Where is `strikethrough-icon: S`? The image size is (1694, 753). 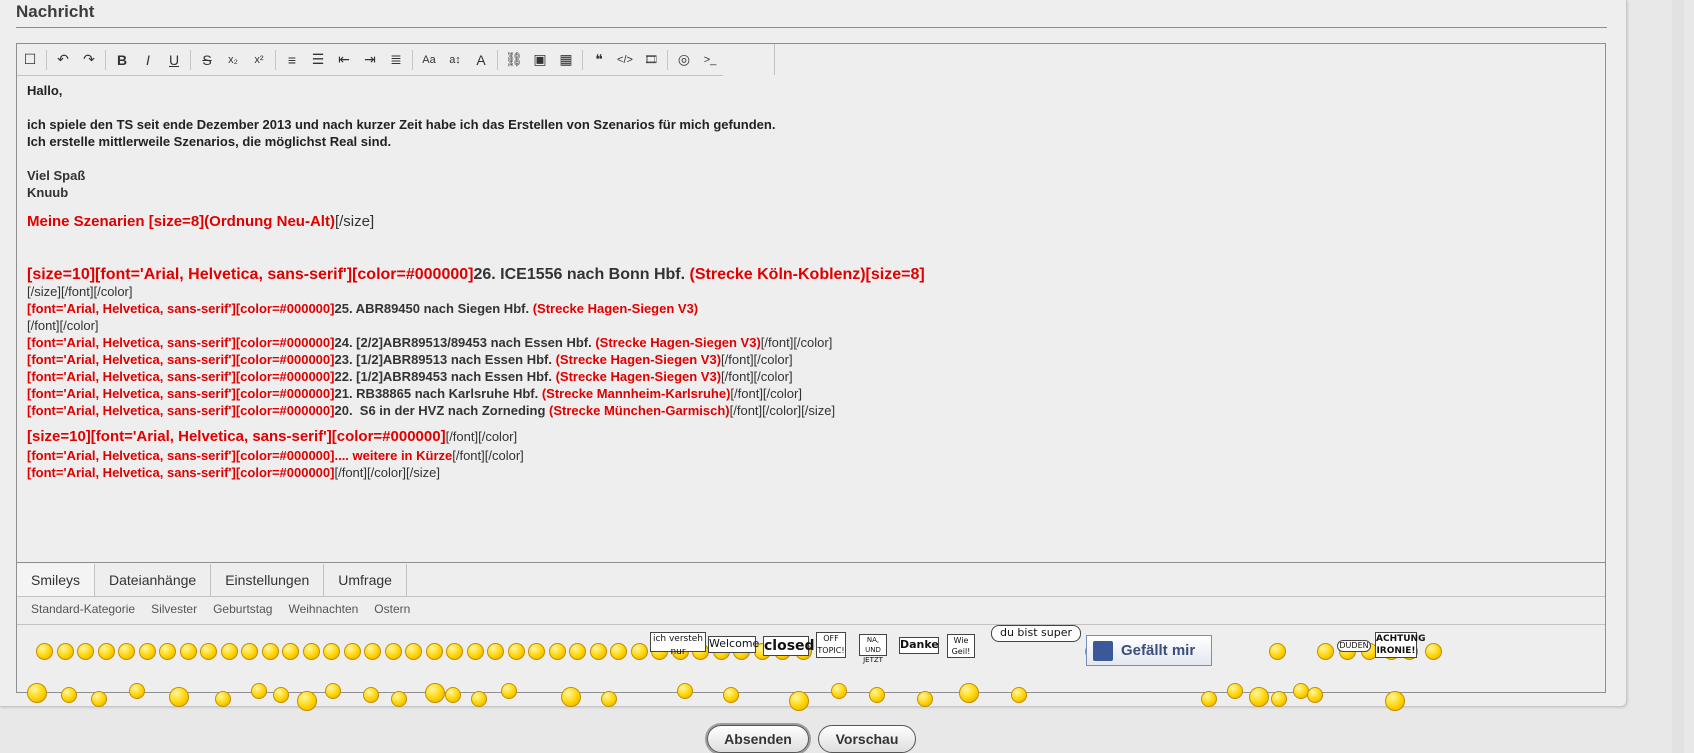
strikethrough-icon: S is located at coordinates (207, 60).